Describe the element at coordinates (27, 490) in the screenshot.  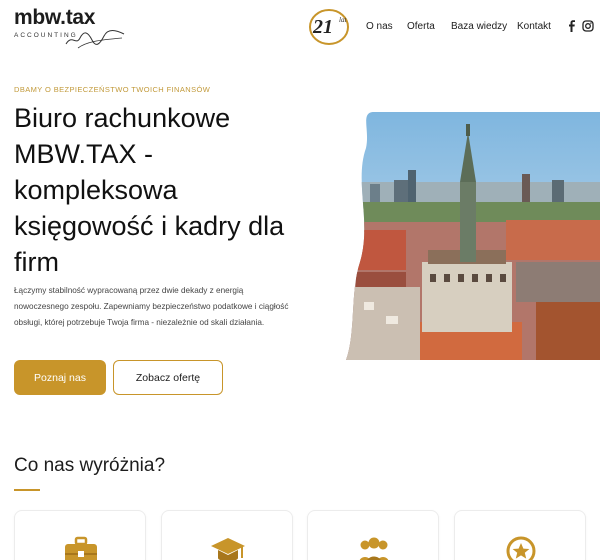
I see `section-underline` at that location.